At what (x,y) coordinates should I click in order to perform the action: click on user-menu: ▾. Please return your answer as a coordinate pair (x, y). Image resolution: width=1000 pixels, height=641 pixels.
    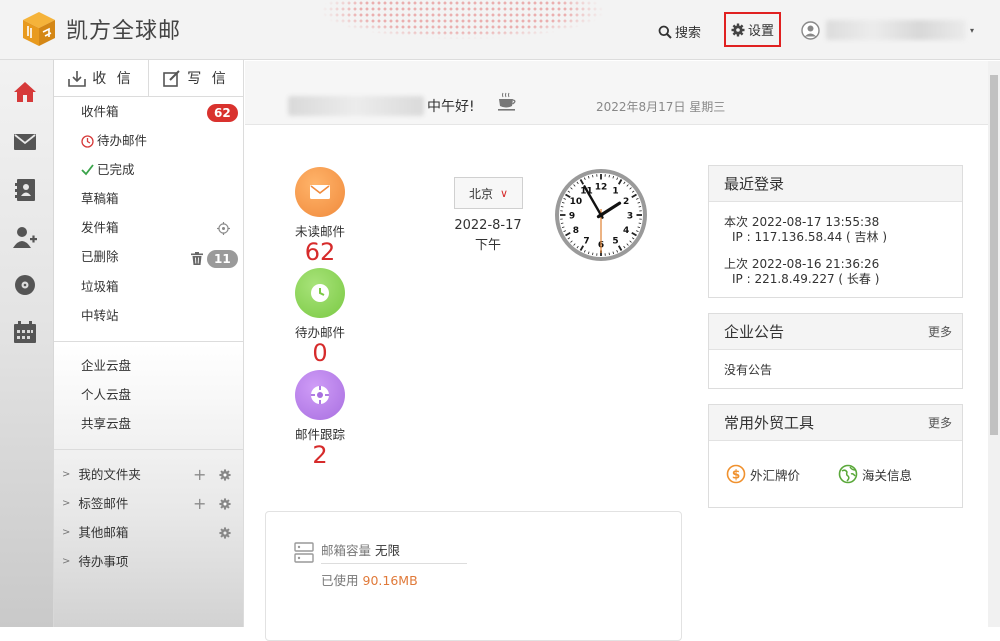
    Looking at the image, I should click on (887, 30).